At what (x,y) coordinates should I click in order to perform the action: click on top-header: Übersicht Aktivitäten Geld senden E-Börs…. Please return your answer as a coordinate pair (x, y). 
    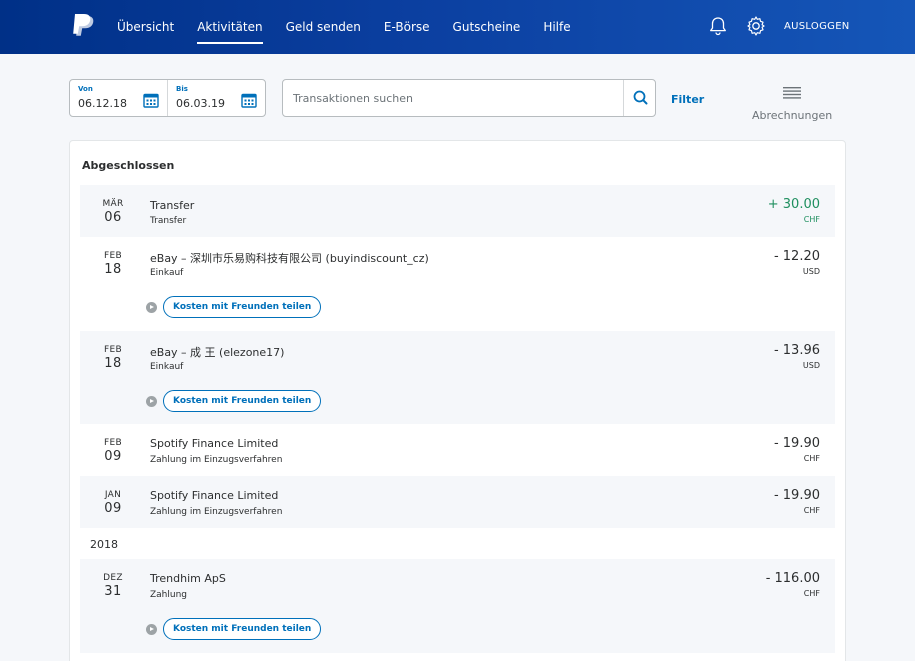
    Looking at the image, I should click on (457, 27).